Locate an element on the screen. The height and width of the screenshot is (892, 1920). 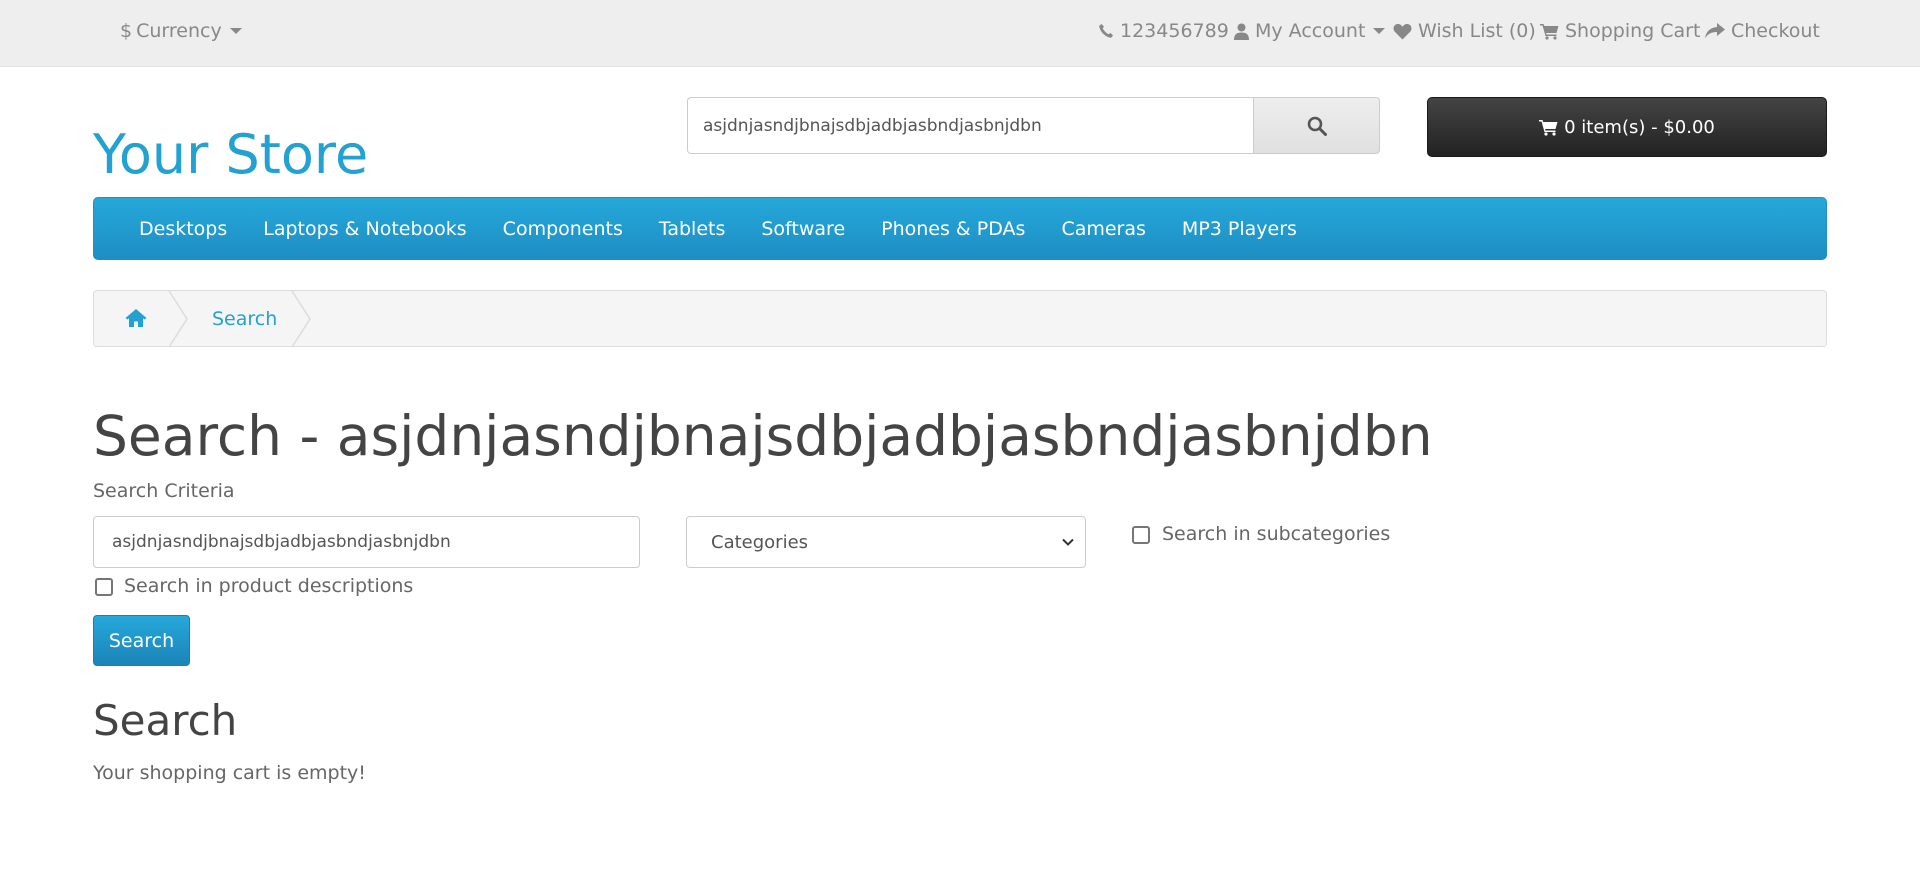
cart-summary-button: 0 item(s) - $0.00 is located at coordinates (1627, 127).